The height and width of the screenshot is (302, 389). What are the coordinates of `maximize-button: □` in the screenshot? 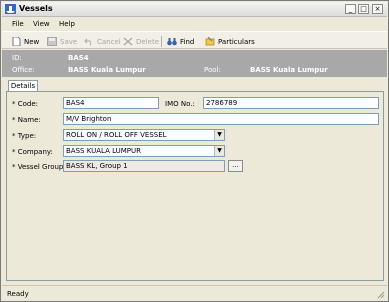 It's located at (363, 9).